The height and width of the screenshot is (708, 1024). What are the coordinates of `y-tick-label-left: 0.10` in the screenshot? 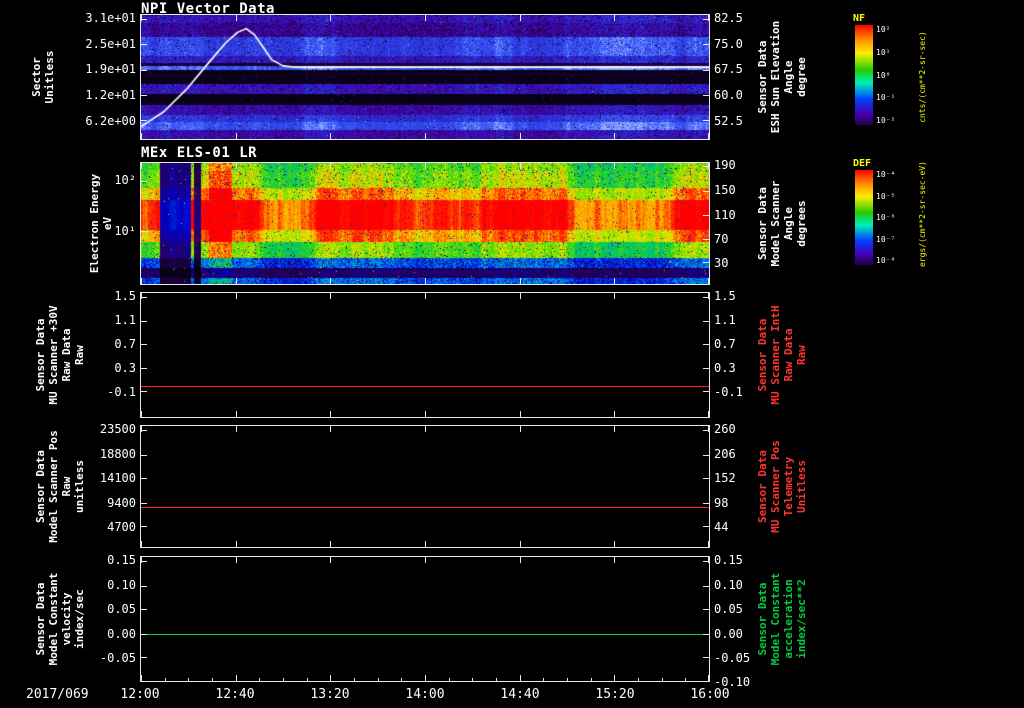 It's located at (121, 585).